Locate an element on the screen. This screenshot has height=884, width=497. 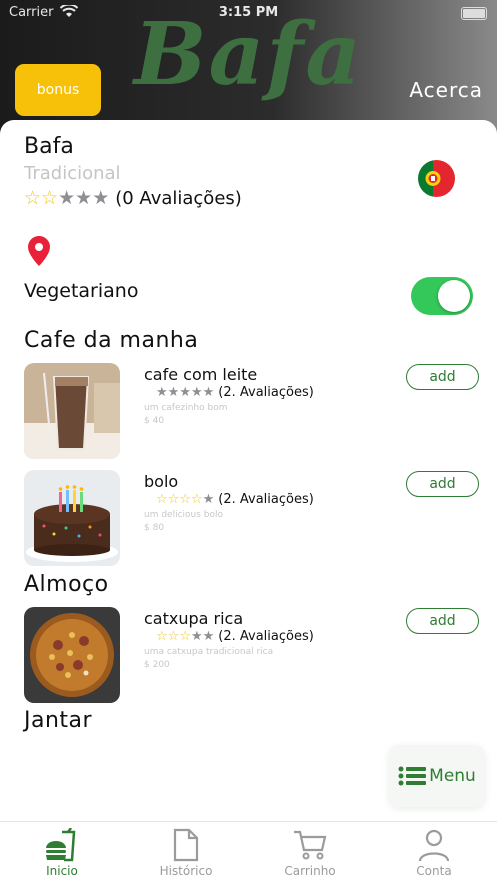
menu-button-label: Menu is located at coordinates (452, 776).